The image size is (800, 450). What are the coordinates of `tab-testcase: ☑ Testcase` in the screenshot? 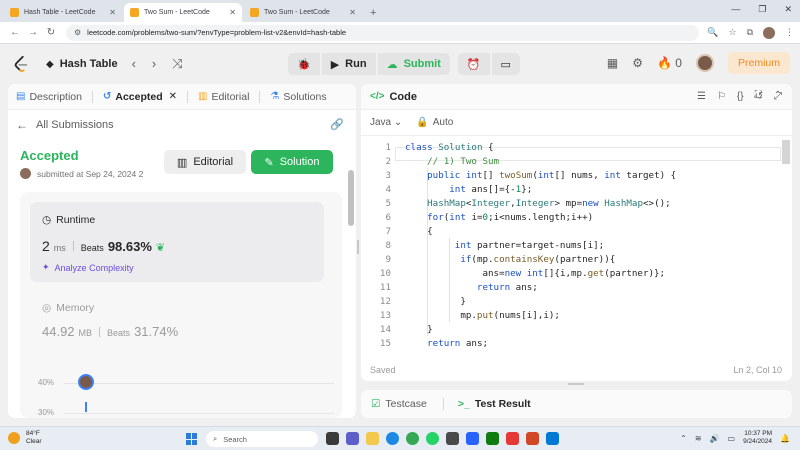 It's located at (399, 404).